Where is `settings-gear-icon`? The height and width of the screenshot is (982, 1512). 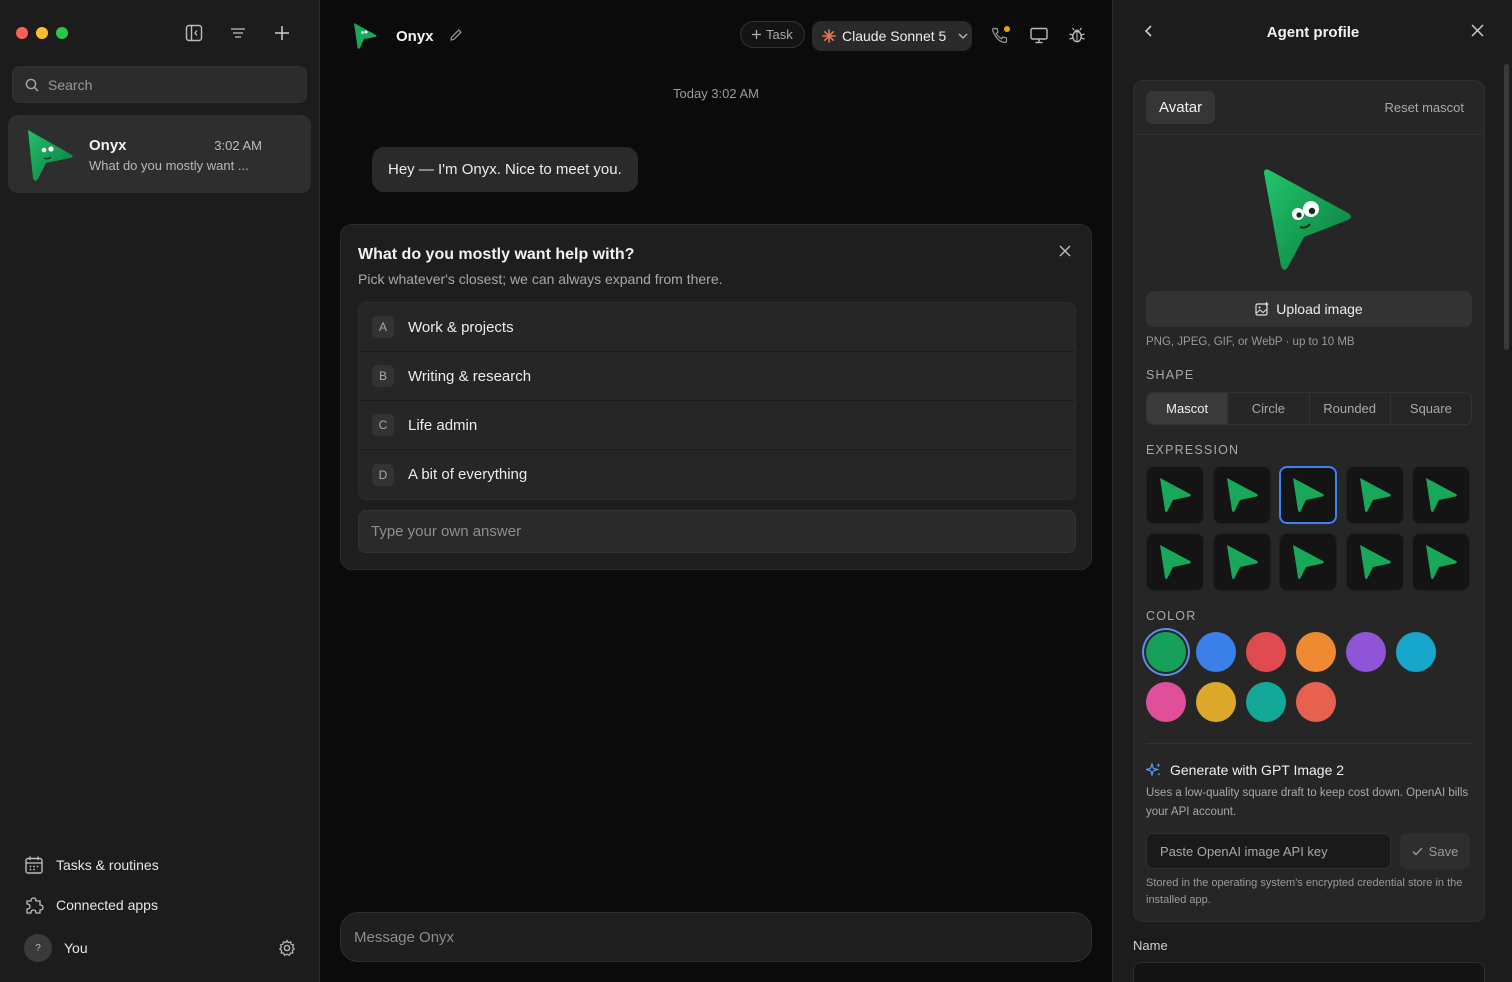 settings-gear-icon is located at coordinates (287, 948).